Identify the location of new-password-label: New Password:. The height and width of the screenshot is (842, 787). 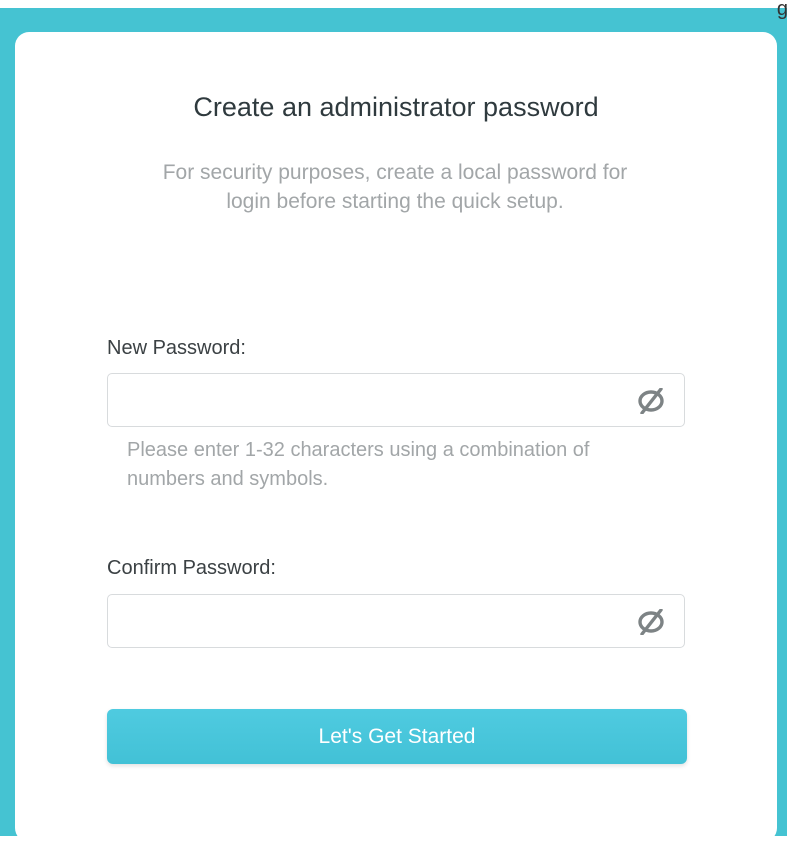
(176, 348).